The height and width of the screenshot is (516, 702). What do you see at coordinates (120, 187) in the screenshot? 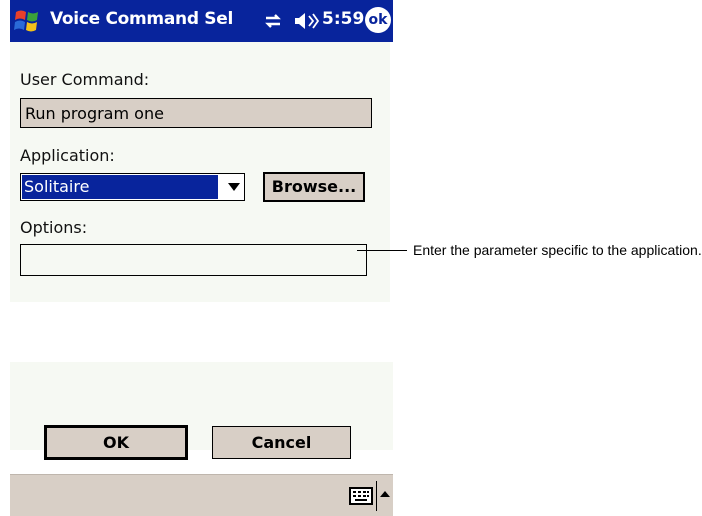
I see `application-selected-value: Solitaire` at bounding box center [120, 187].